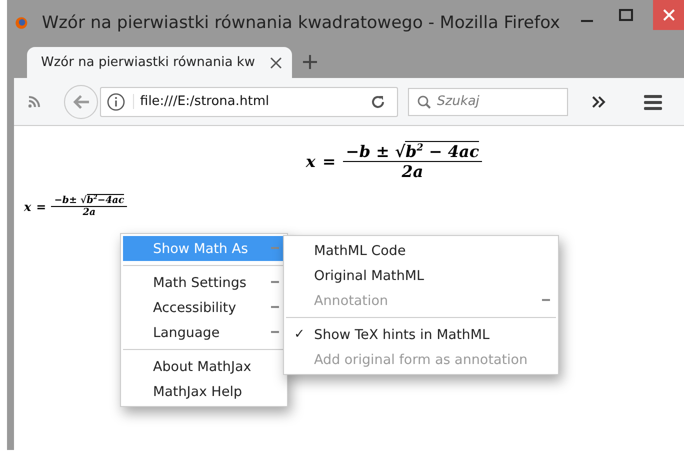 The width and height of the screenshot is (684, 455). What do you see at coordinates (89, 201) in the screenshot?
I see `math-numerator: −b± √b$^{2}$−4ac` at bounding box center [89, 201].